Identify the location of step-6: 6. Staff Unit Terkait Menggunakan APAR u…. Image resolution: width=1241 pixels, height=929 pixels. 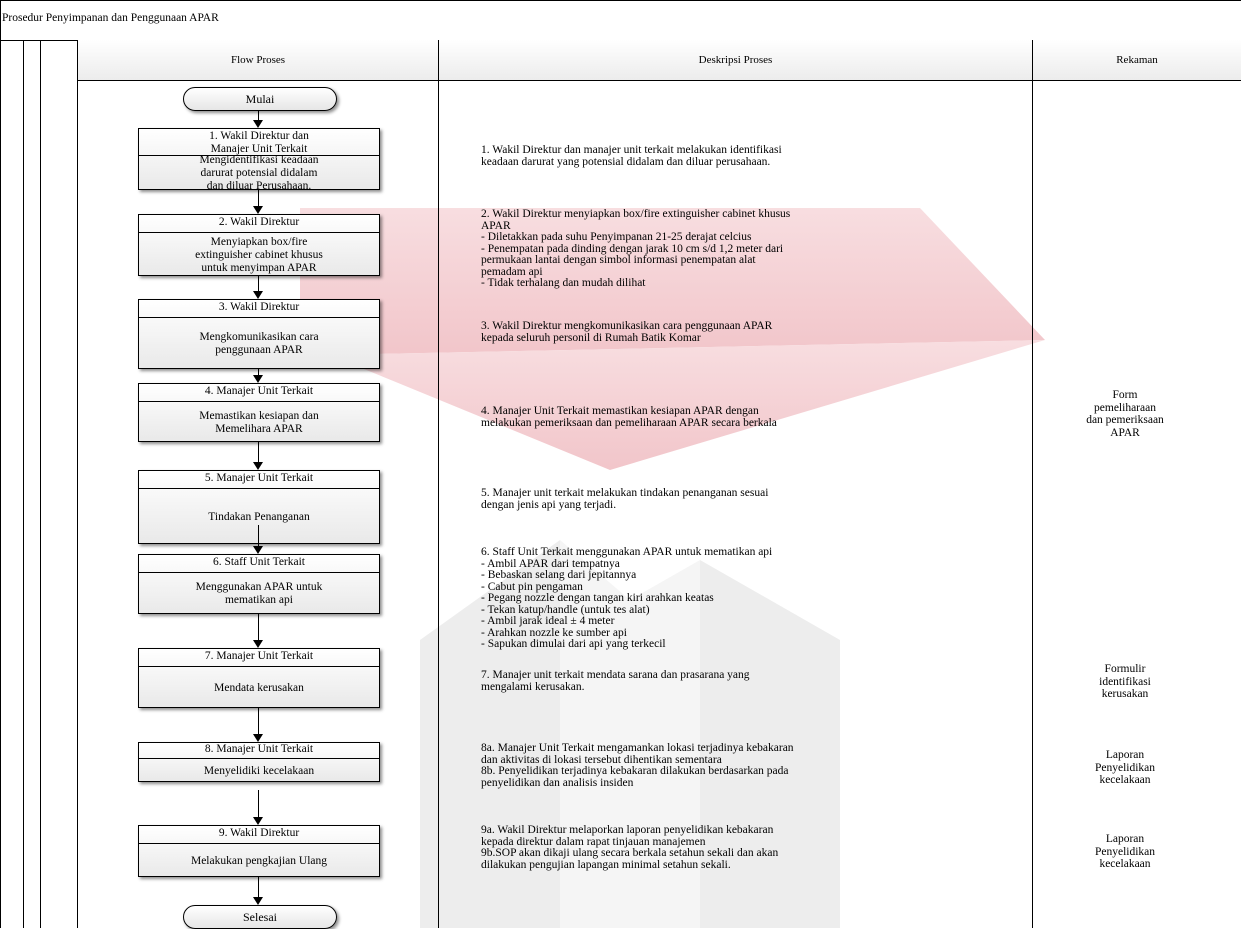
(259, 584).